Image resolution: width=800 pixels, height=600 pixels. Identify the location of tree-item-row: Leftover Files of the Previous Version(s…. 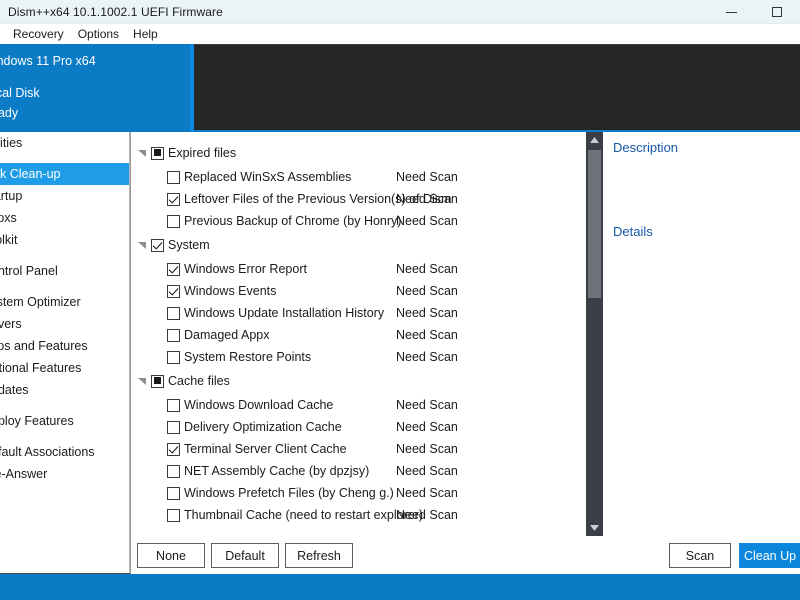
(358, 199).